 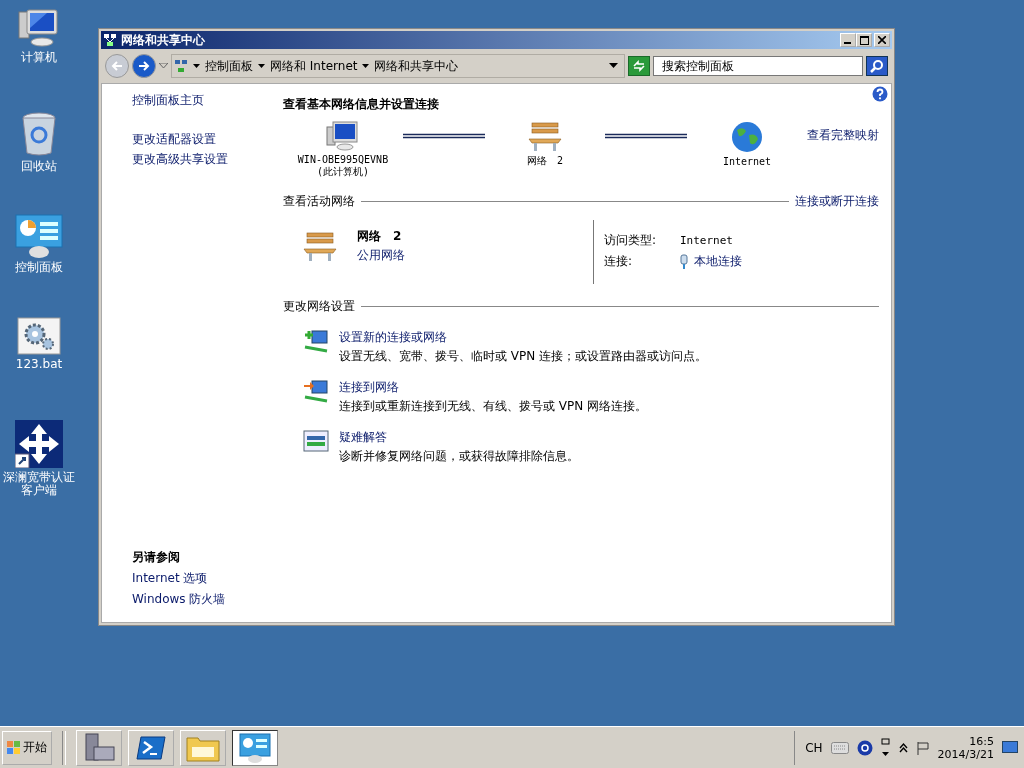 I want to click on options-icon, so click(x=885, y=747).